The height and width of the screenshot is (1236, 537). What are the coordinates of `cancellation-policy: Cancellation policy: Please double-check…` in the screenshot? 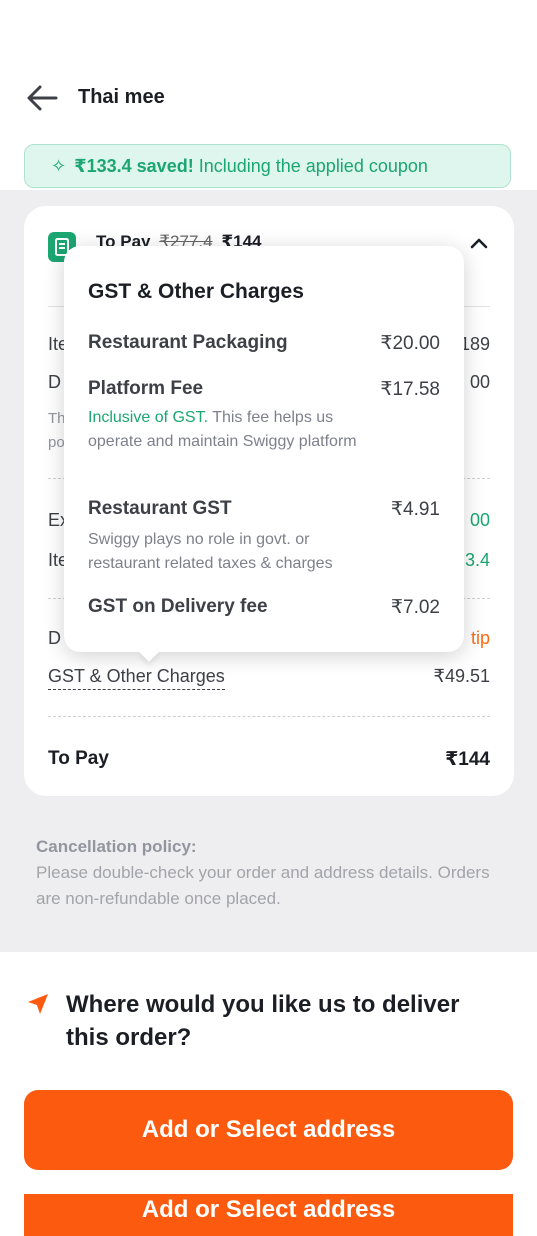 It's located at (271, 873).